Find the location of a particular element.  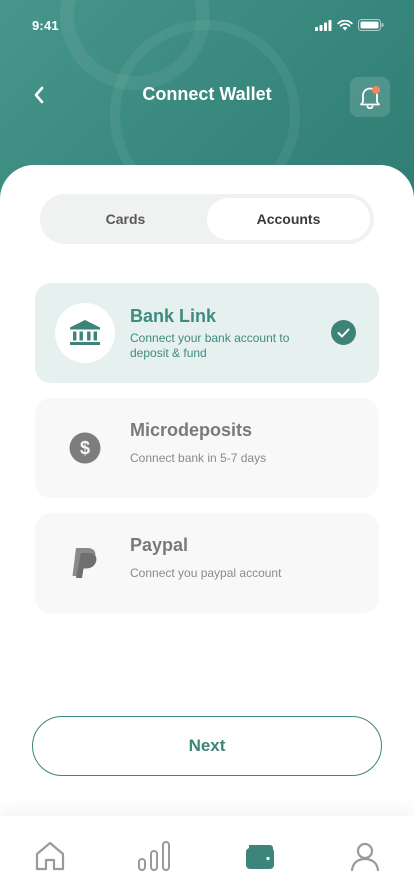

status-bar: 9:41 is located at coordinates (207, 25).